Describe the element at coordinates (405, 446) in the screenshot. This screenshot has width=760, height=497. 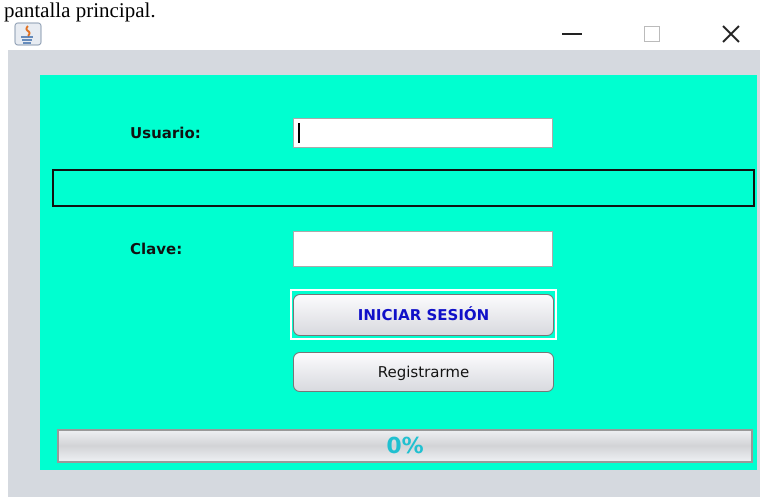
I see `progress-reading: 0%` at that location.